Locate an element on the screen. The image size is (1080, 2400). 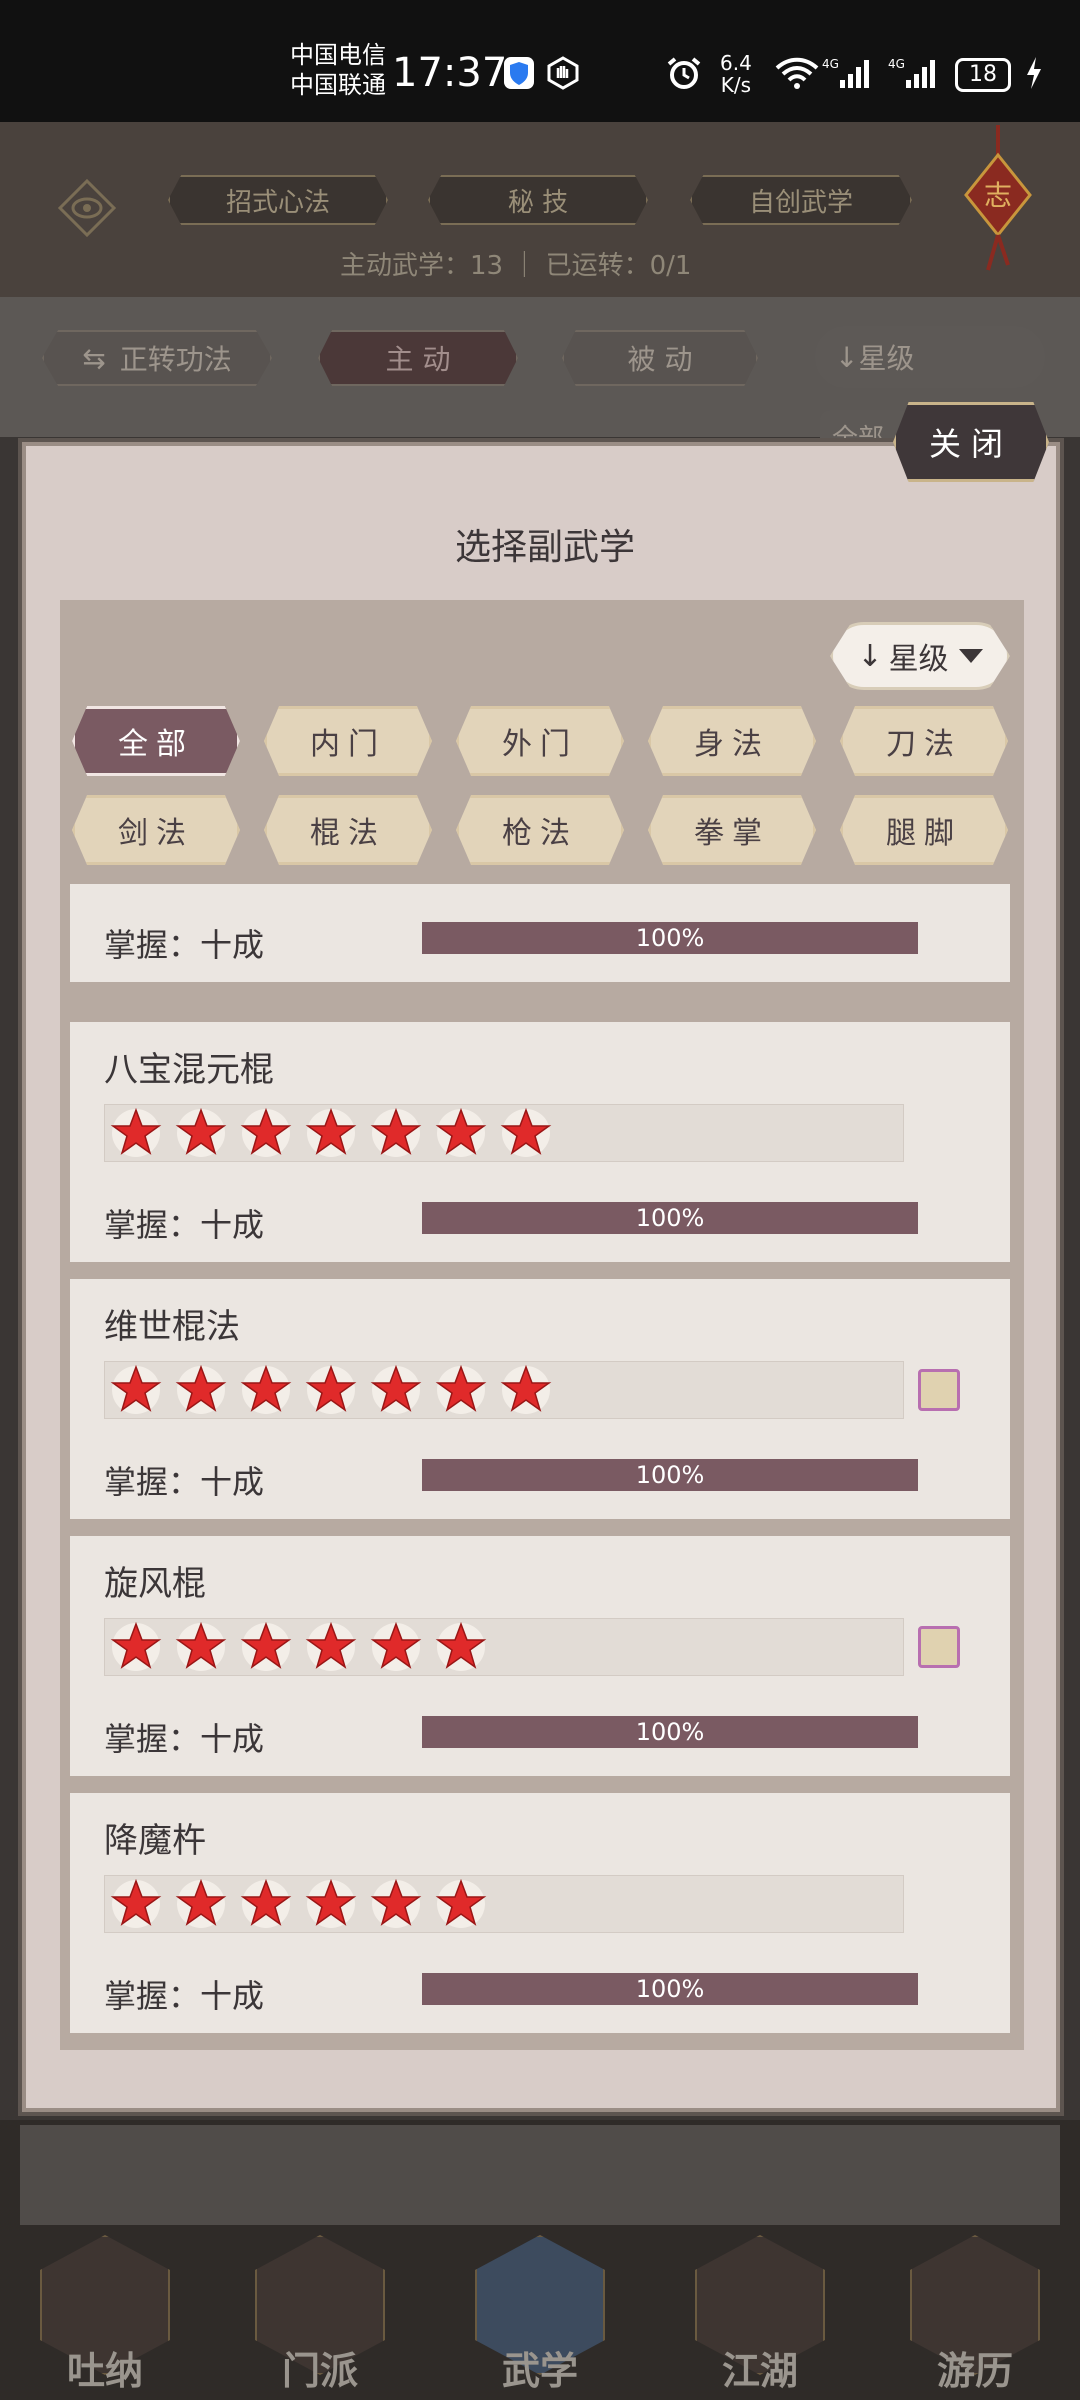
charging-icon is located at coordinates (1034, 73).